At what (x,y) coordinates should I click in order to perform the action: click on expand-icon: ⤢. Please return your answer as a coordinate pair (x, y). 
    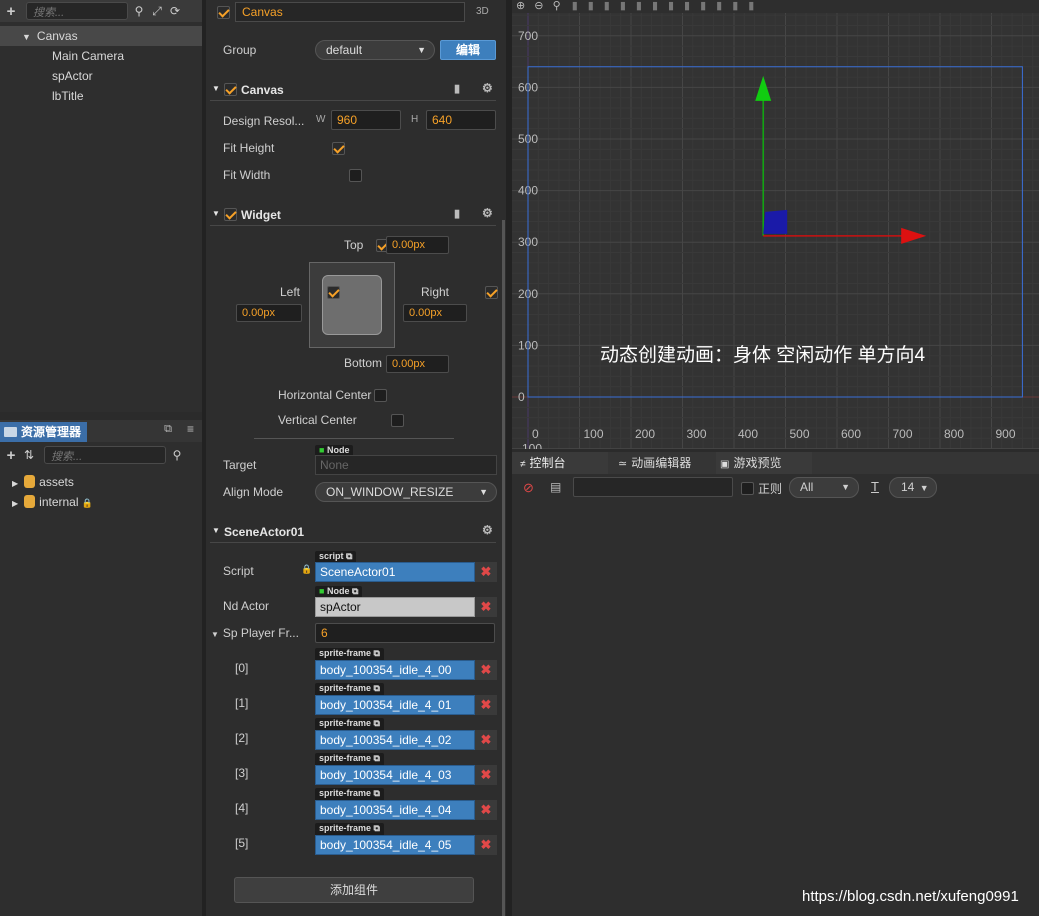
    Looking at the image, I should click on (157, 11).